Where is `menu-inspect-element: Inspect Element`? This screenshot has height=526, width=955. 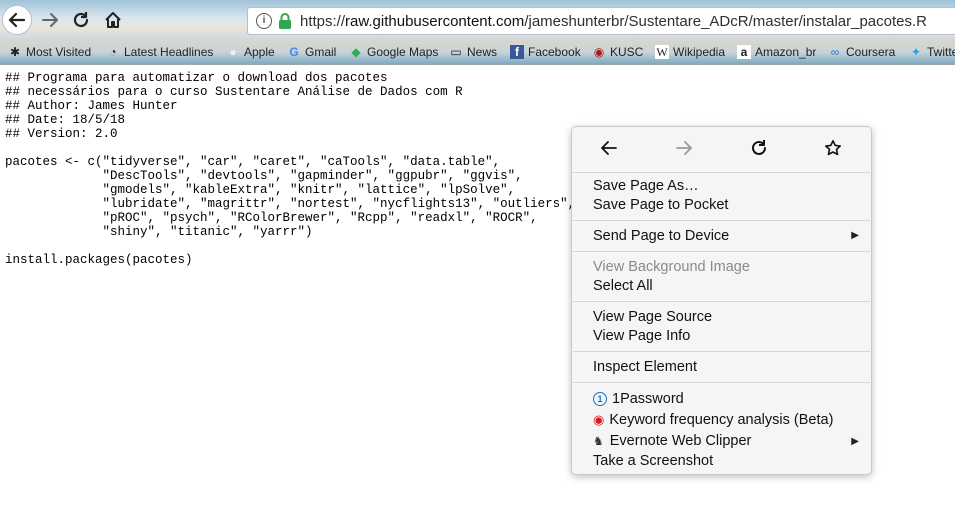 menu-inspect-element: Inspect Element is located at coordinates (645, 367).